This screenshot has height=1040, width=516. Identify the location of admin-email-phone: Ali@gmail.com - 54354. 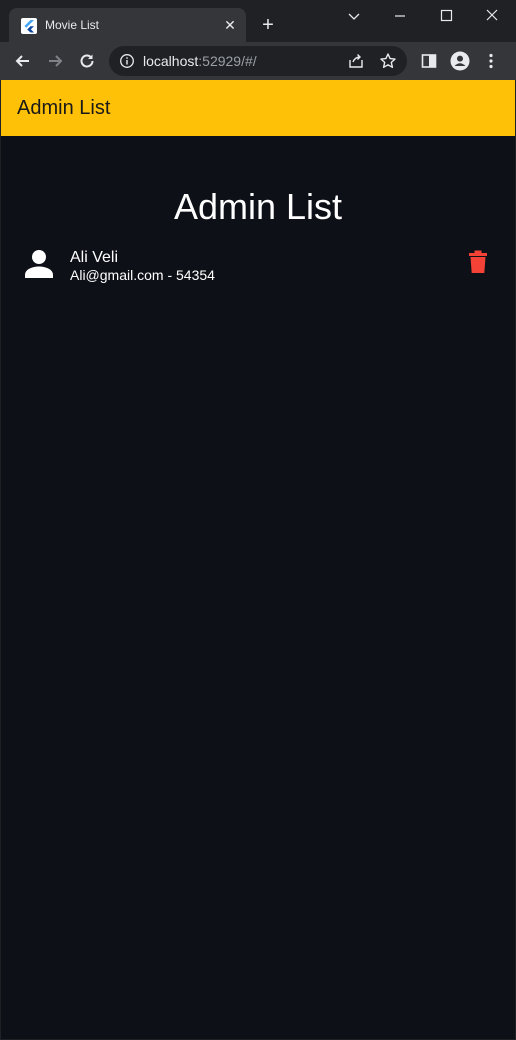
(142, 275).